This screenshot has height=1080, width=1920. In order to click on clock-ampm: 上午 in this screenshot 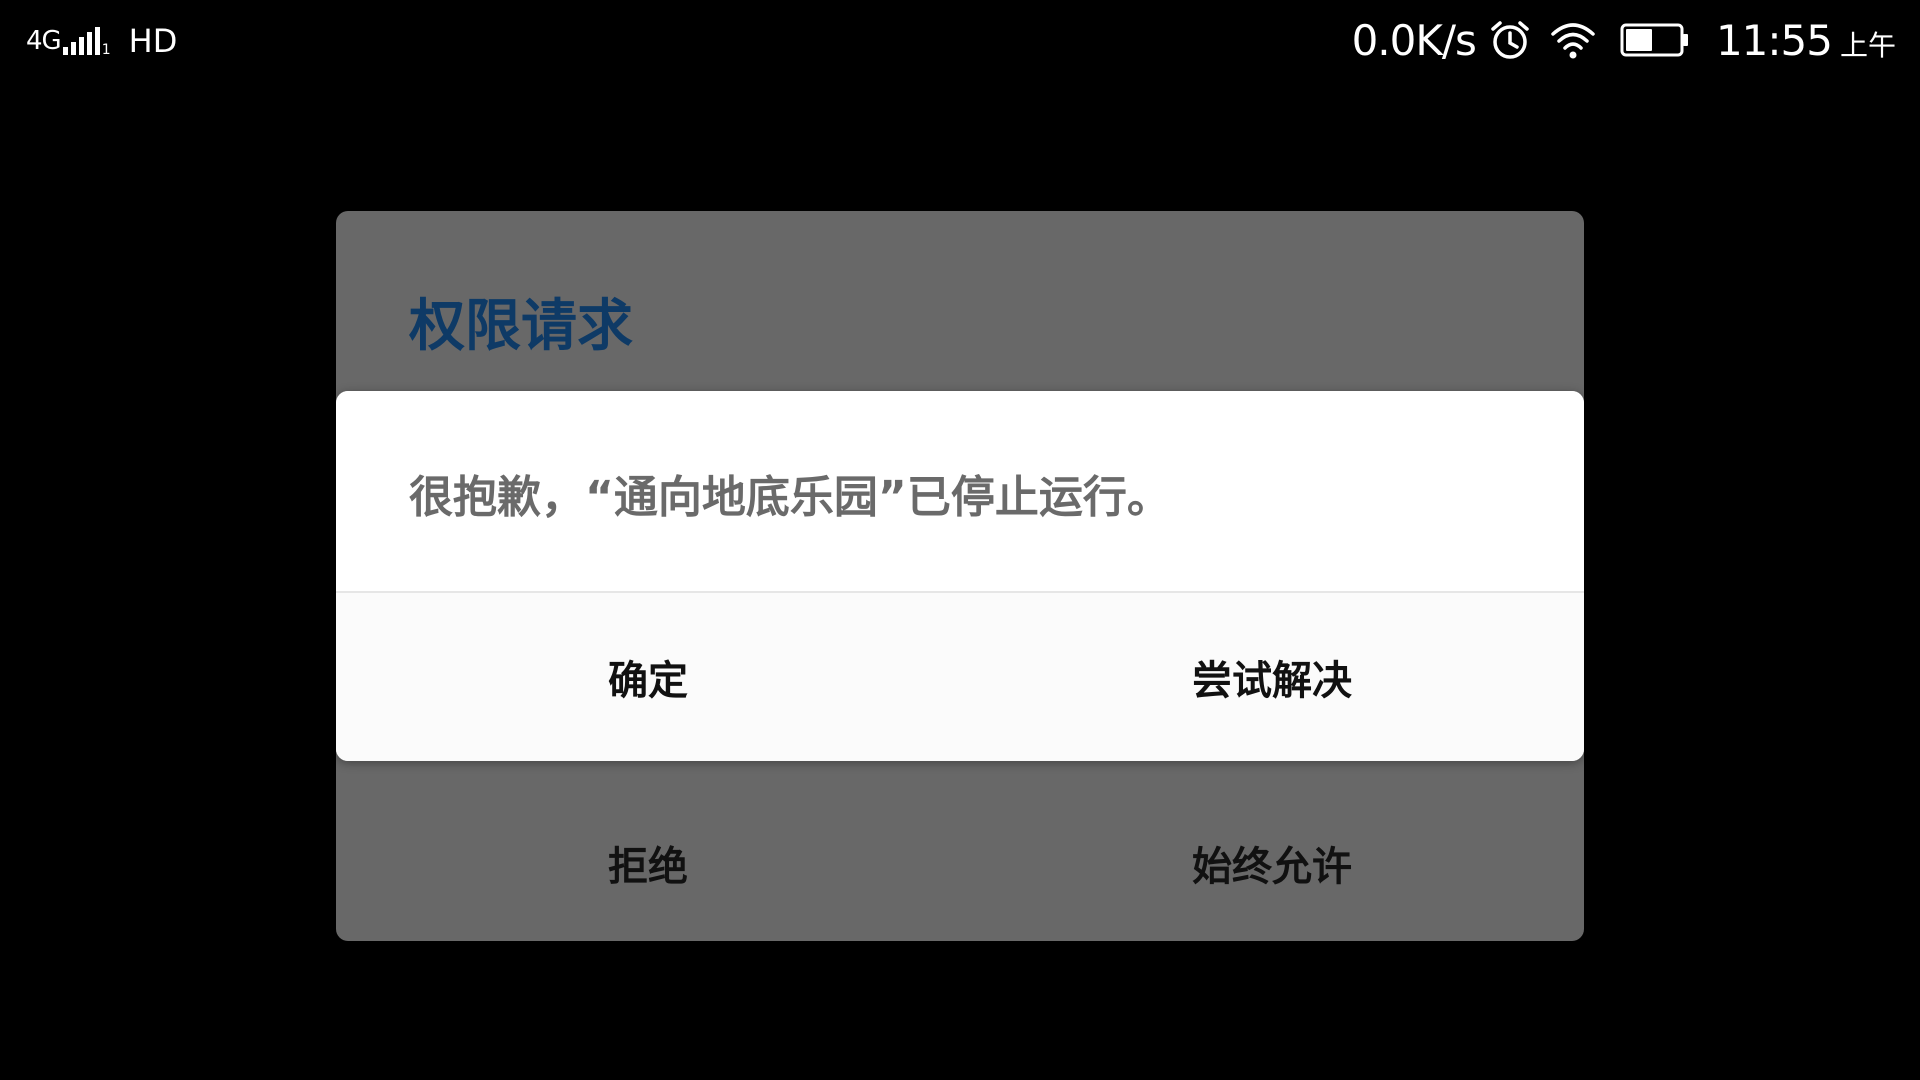, I will do `click(1867, 45)`.